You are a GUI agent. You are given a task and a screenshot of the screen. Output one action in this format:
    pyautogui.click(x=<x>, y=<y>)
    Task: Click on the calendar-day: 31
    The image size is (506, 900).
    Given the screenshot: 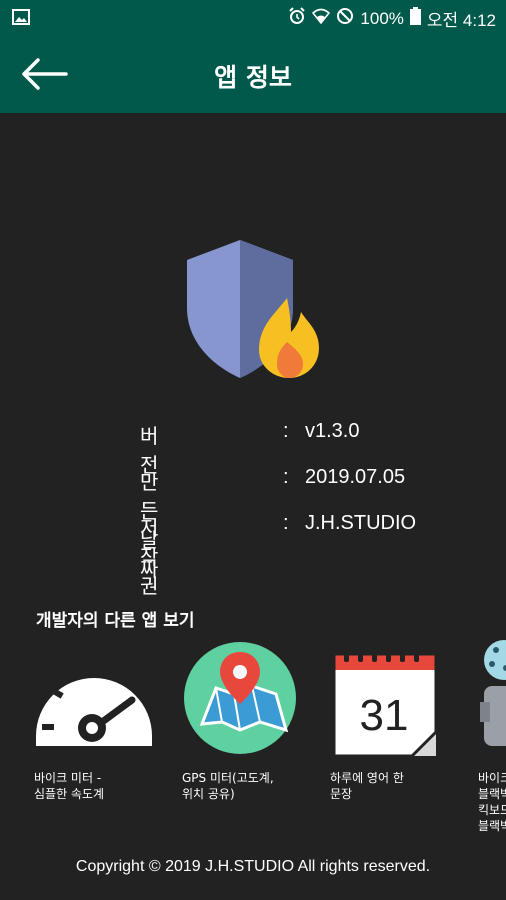 What is the action you would take?
    pyautogui.click(x=384, y=715)
    